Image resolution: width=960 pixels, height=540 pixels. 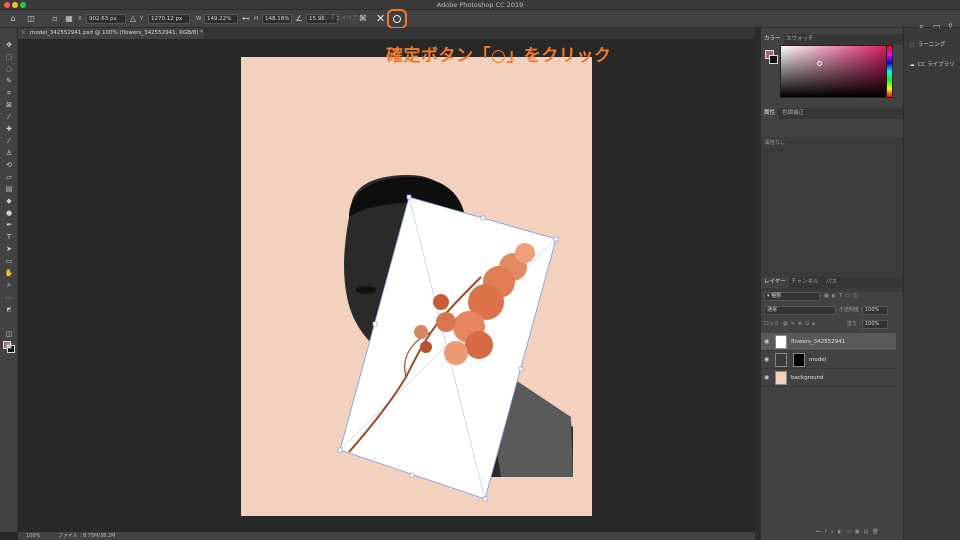 I want to click on path-selection-tool-icon: ➤, so click(x=9, y=249).